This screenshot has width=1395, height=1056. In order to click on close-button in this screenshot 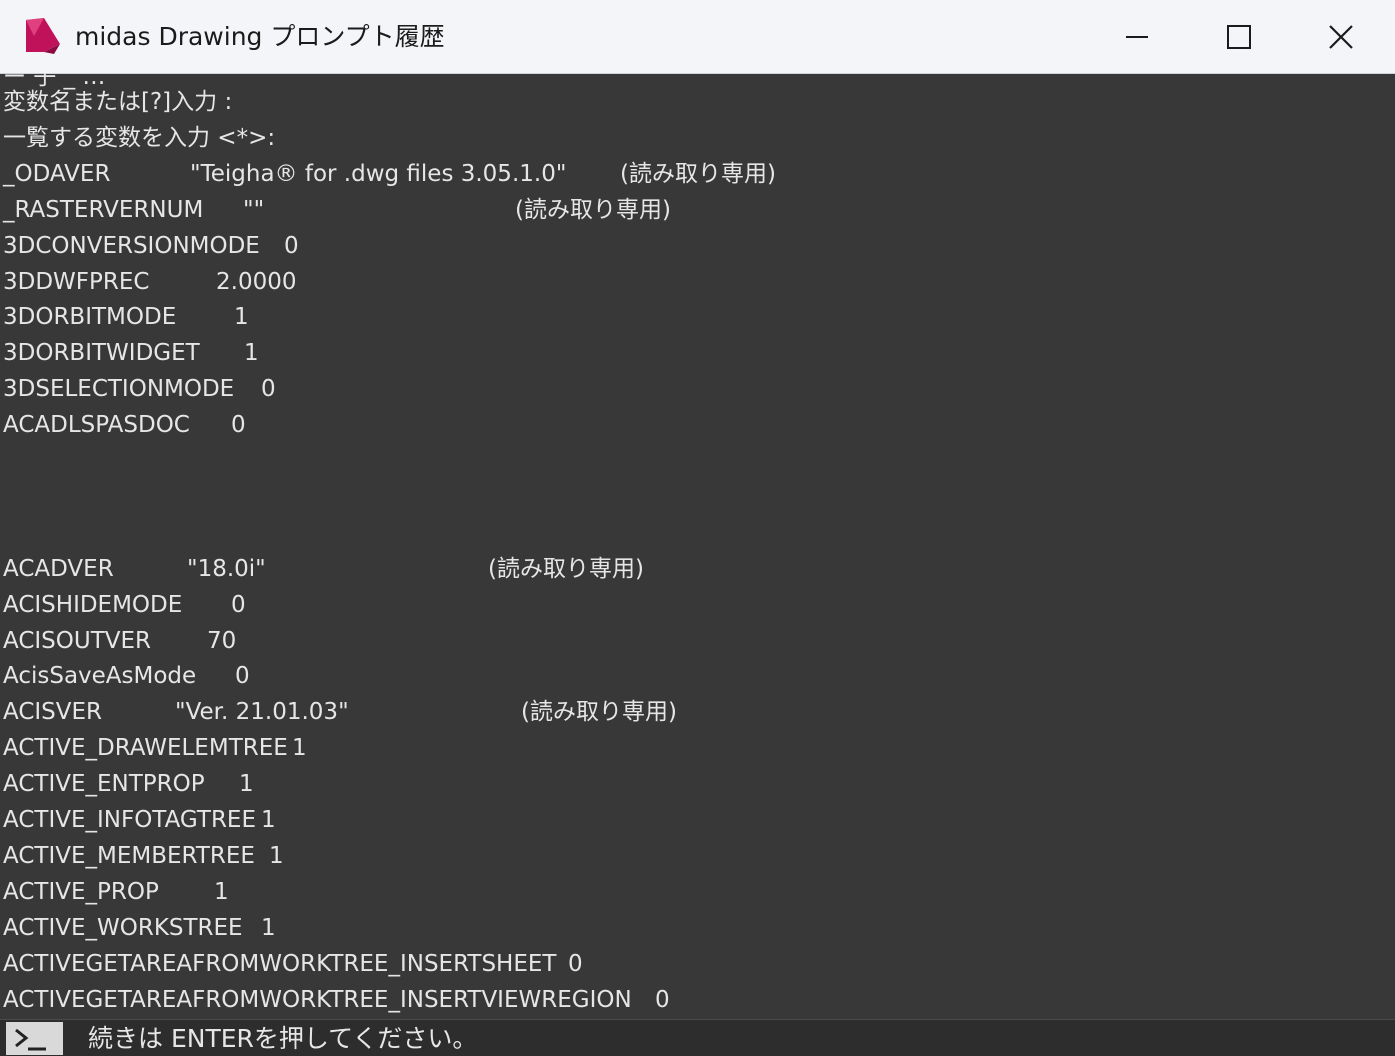, I will do `click(1341, 36)`.